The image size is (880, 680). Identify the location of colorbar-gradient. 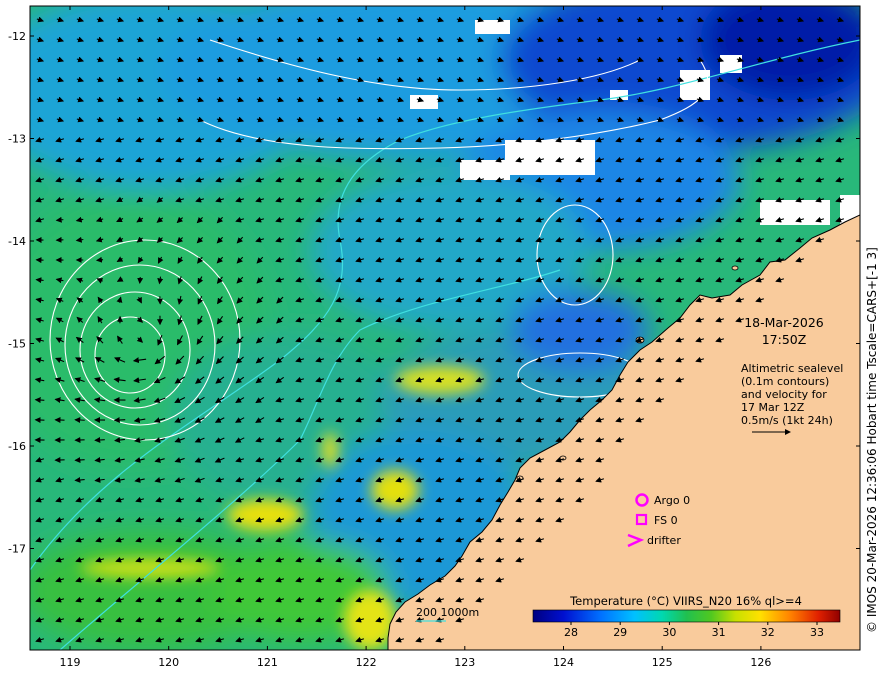
(686, 616).